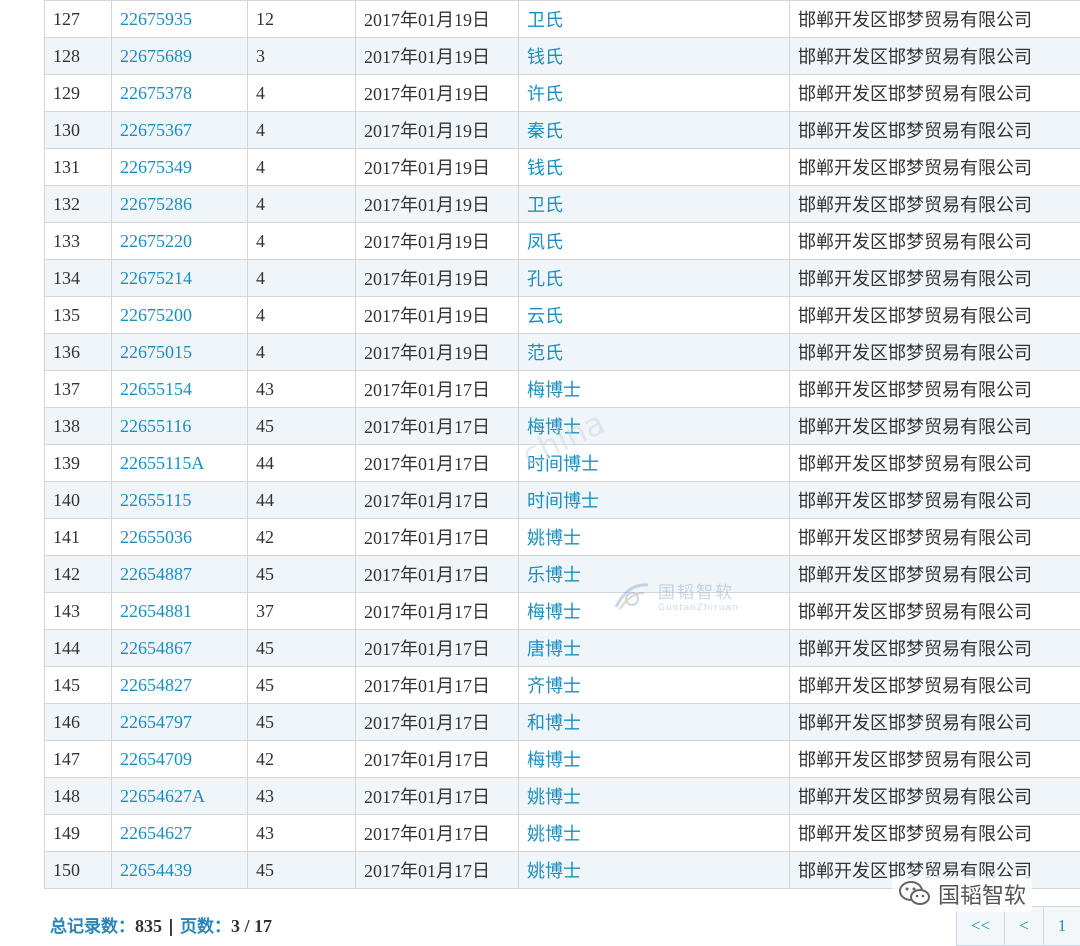 The width and height of the screenshot is (1080, 946). I want to click on cell-name: 云氏, so click(654, 315).